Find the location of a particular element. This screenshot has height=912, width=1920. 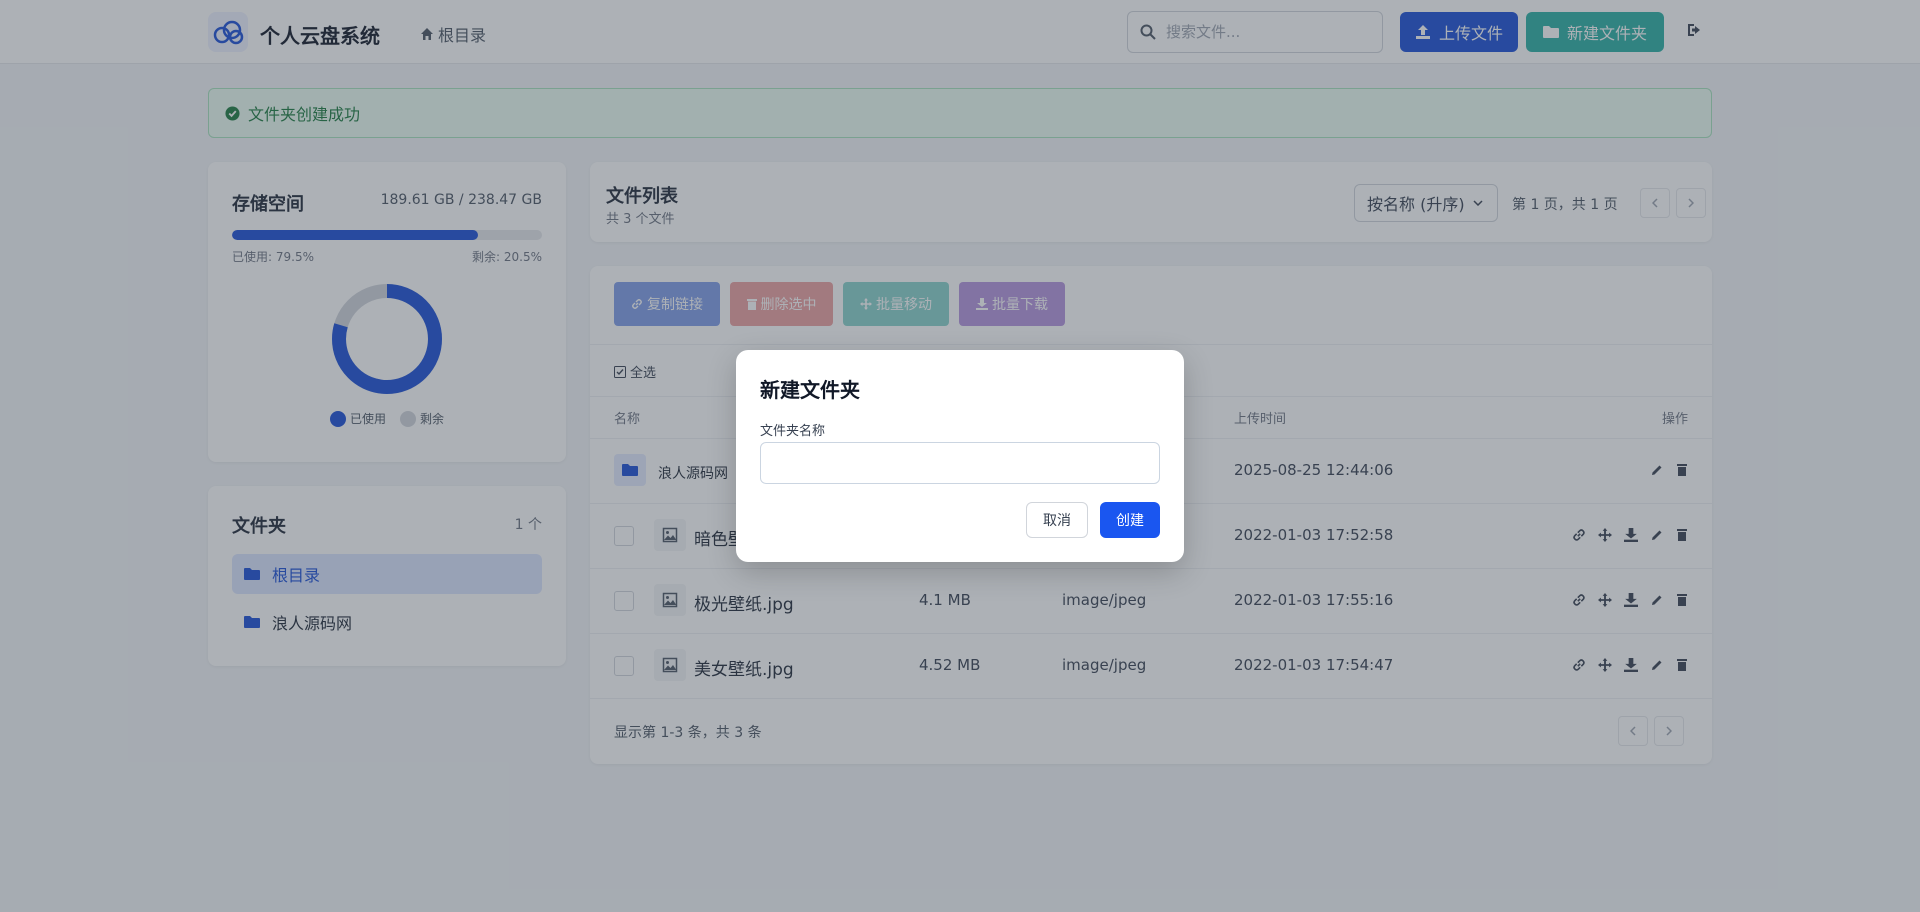

new-folder-dialog: 新建文件夹 文件夹名称 取消 创建 is located at coordinates (960, 456).